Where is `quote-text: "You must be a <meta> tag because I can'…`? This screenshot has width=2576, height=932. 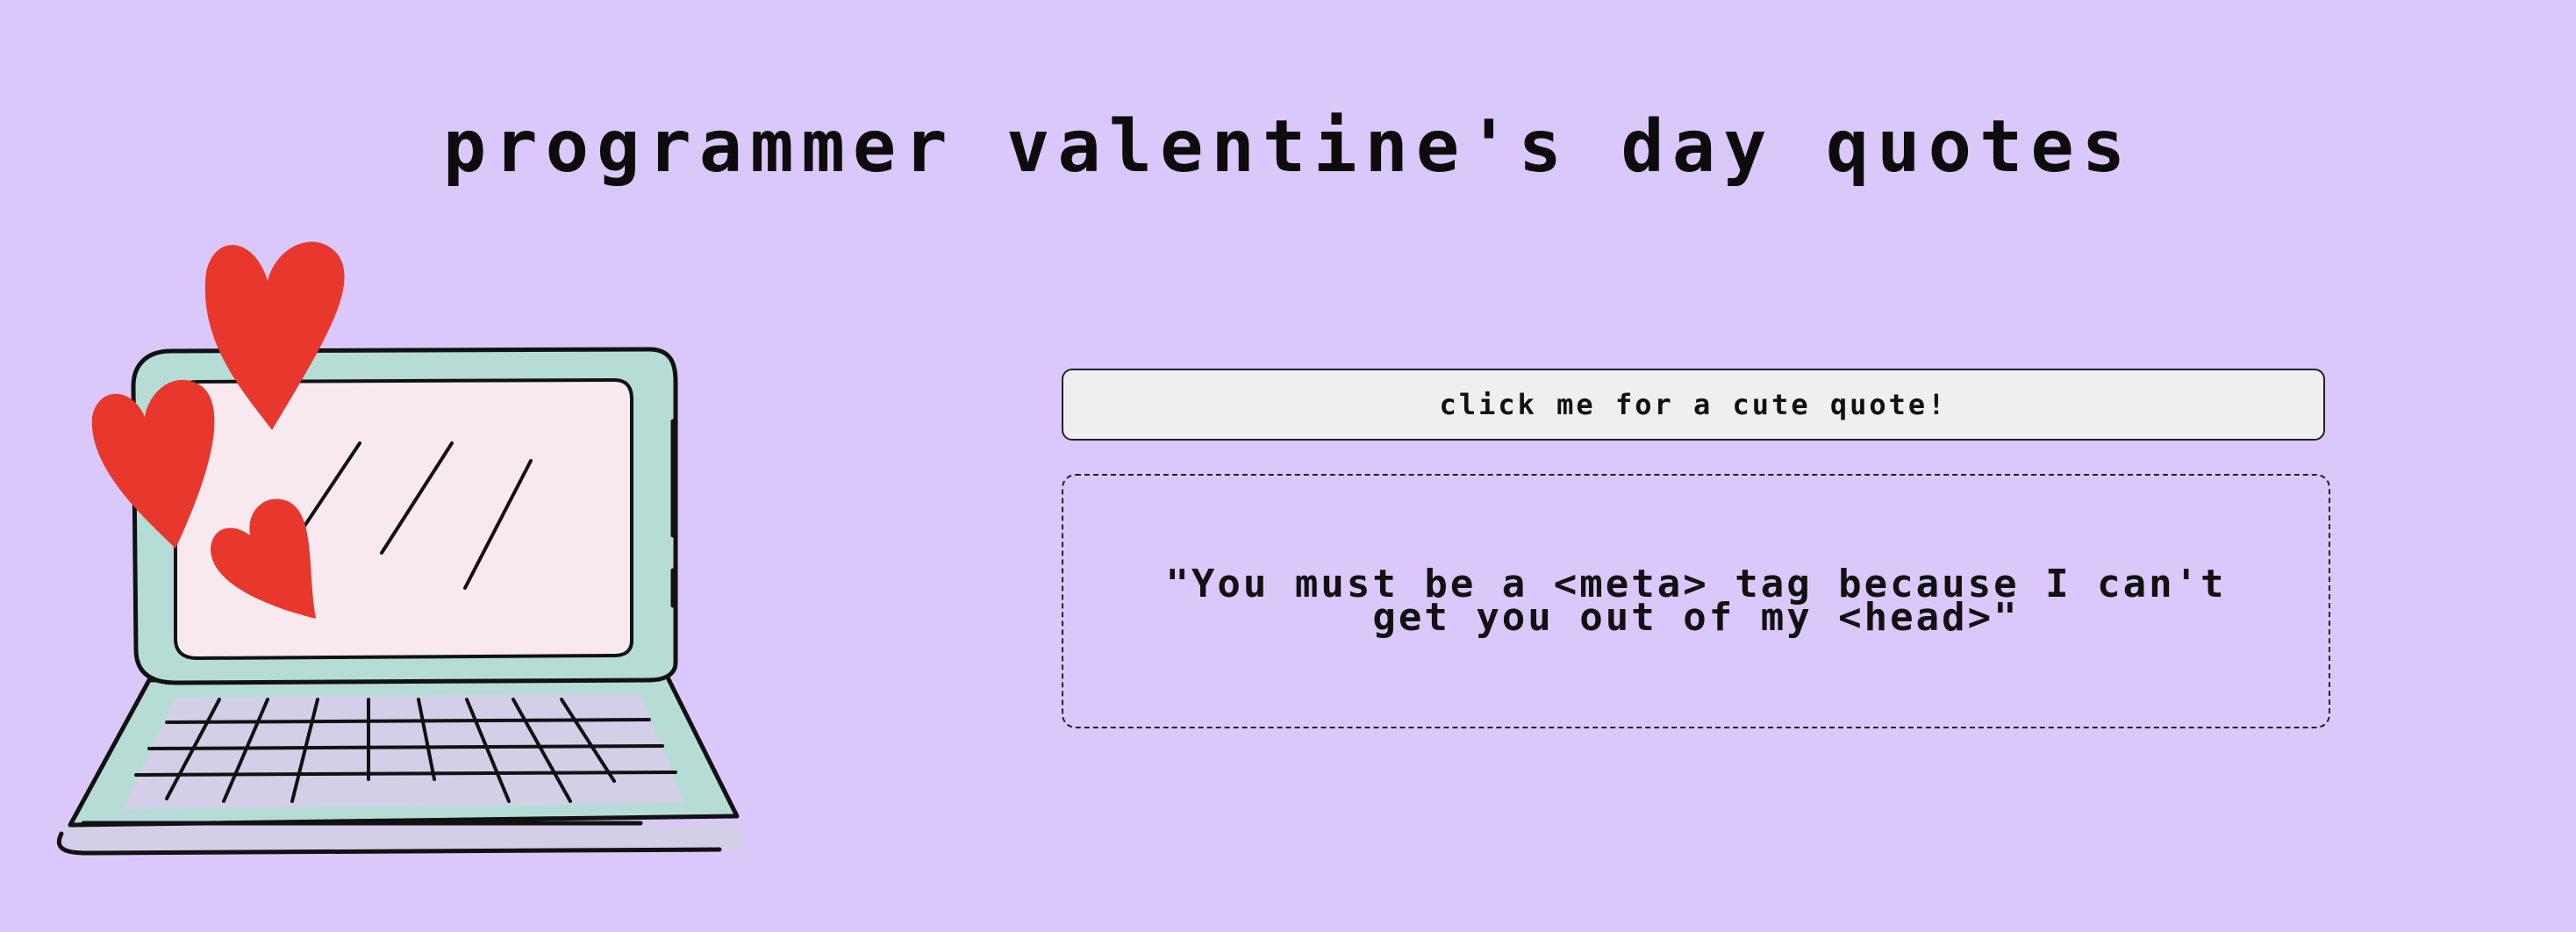
quote-text: "You must be a <meta> tag because I can'… is located at coordinates (1696, 601).